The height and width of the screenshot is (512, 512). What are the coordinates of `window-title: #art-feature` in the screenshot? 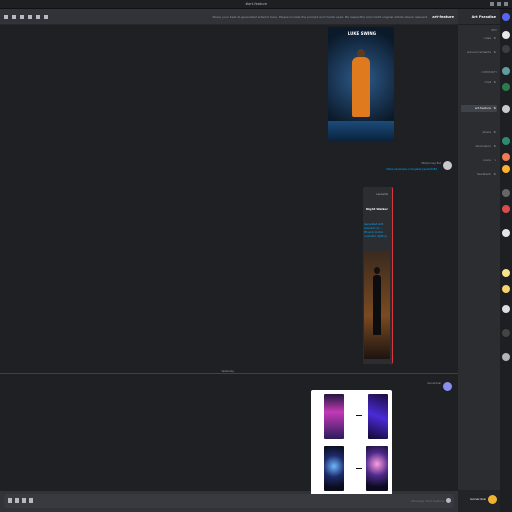 It's located at (256, 4).